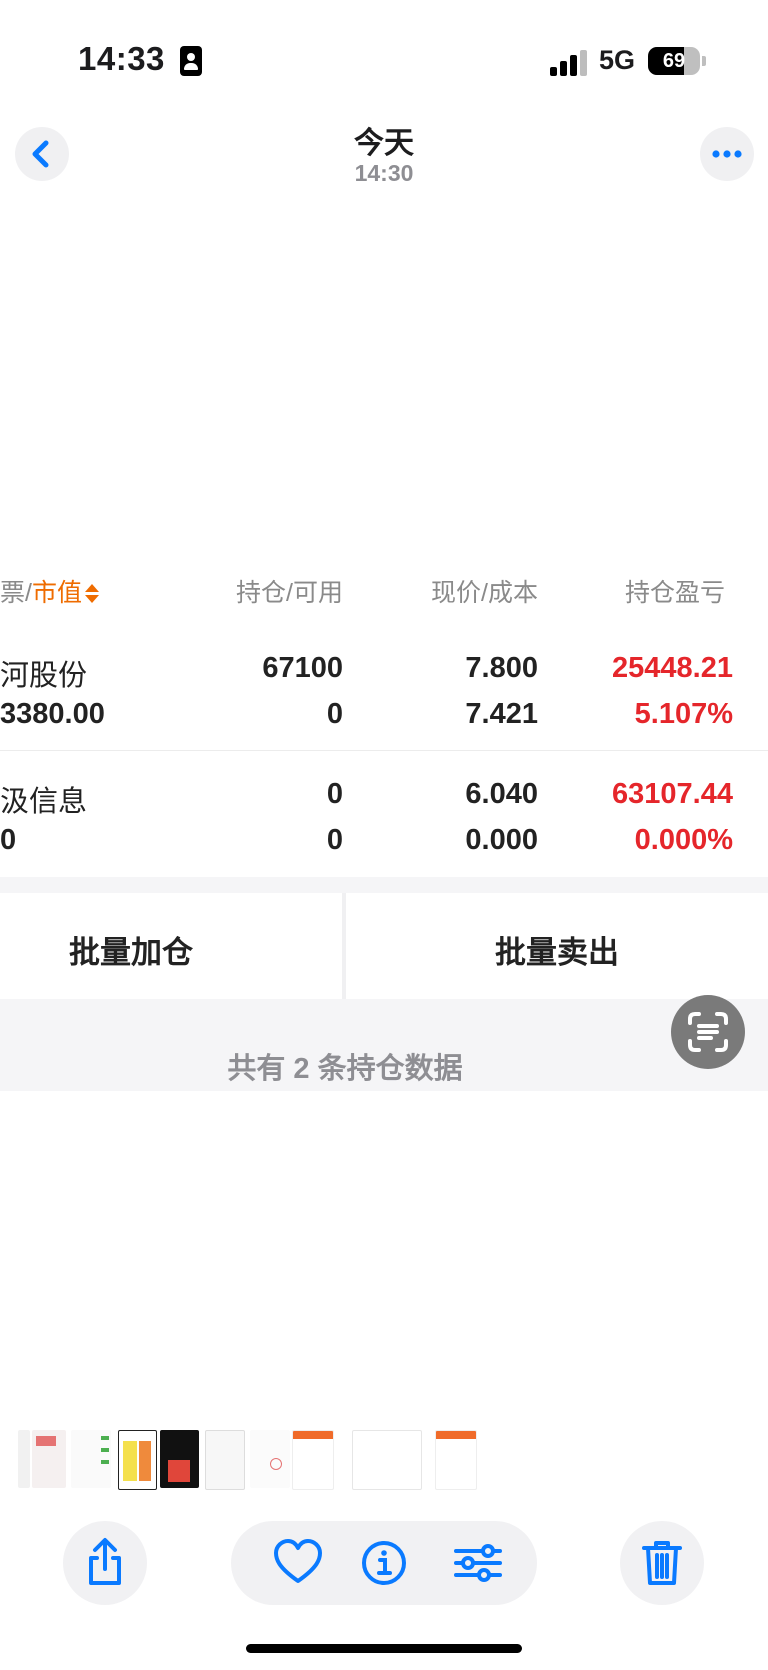 Image resolution: width=768 pixels, height=1670 pixels. What do you see at coordinates (121, 58) in the screenshot?
I see `status-time: 14:33` at bounding box center [121, 58].